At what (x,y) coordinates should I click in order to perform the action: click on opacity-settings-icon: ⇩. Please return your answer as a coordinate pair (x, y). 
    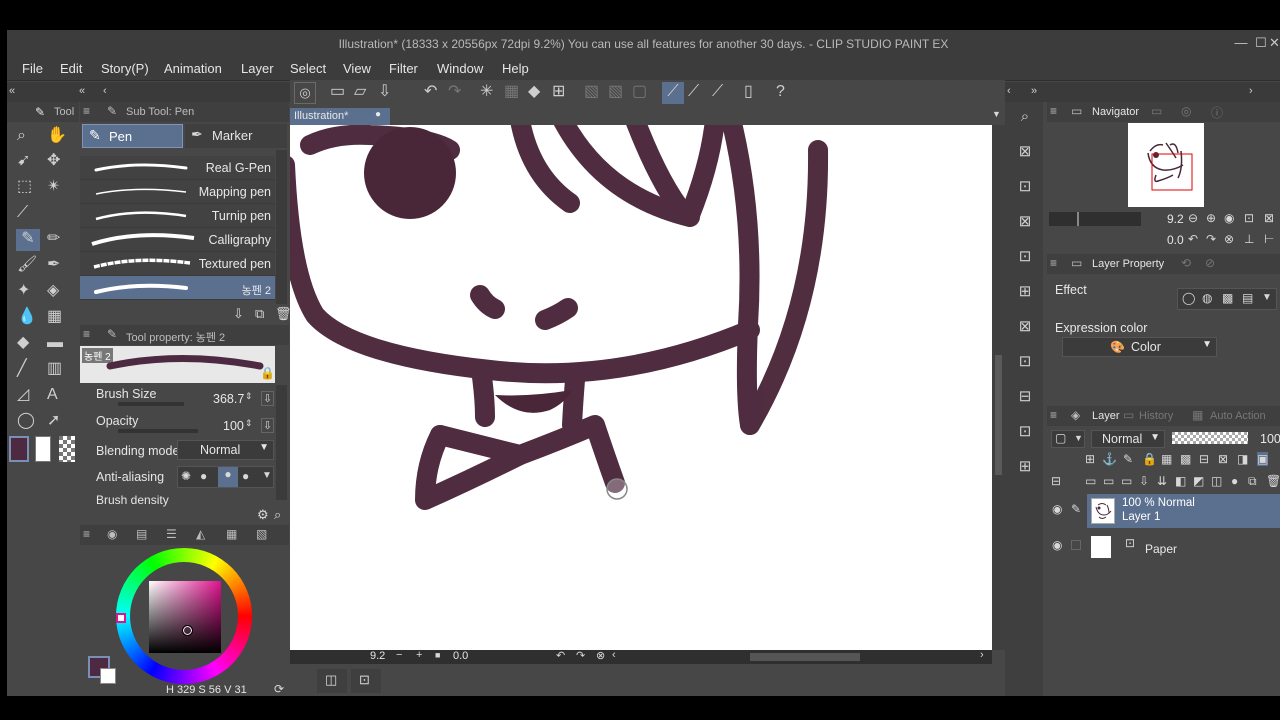
    Looking at the image, I should click on (268, 425).